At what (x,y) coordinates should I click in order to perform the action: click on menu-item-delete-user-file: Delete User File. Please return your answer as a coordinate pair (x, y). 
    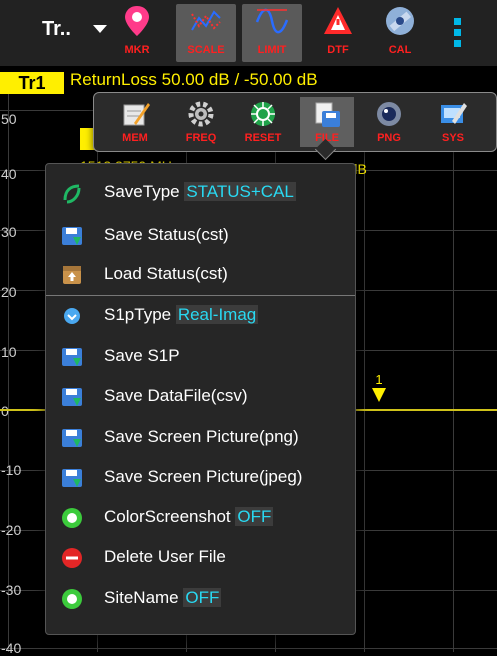
    Looking at the image, I should click on (200, 558).